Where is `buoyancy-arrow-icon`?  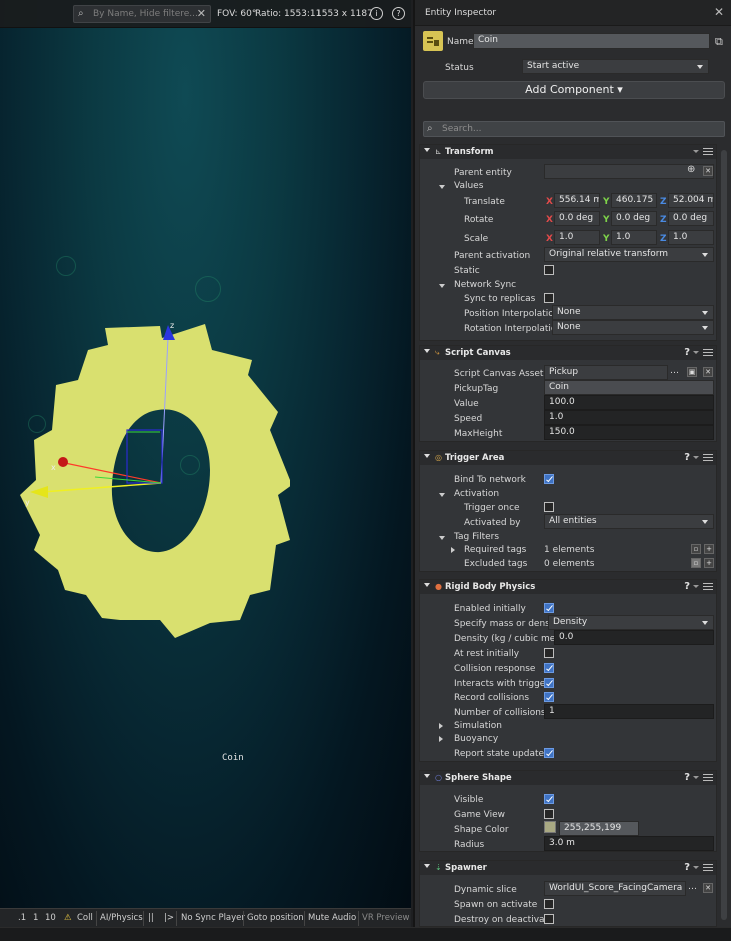 buoyancy-arrow-icon is located at coordinates (441, 739).